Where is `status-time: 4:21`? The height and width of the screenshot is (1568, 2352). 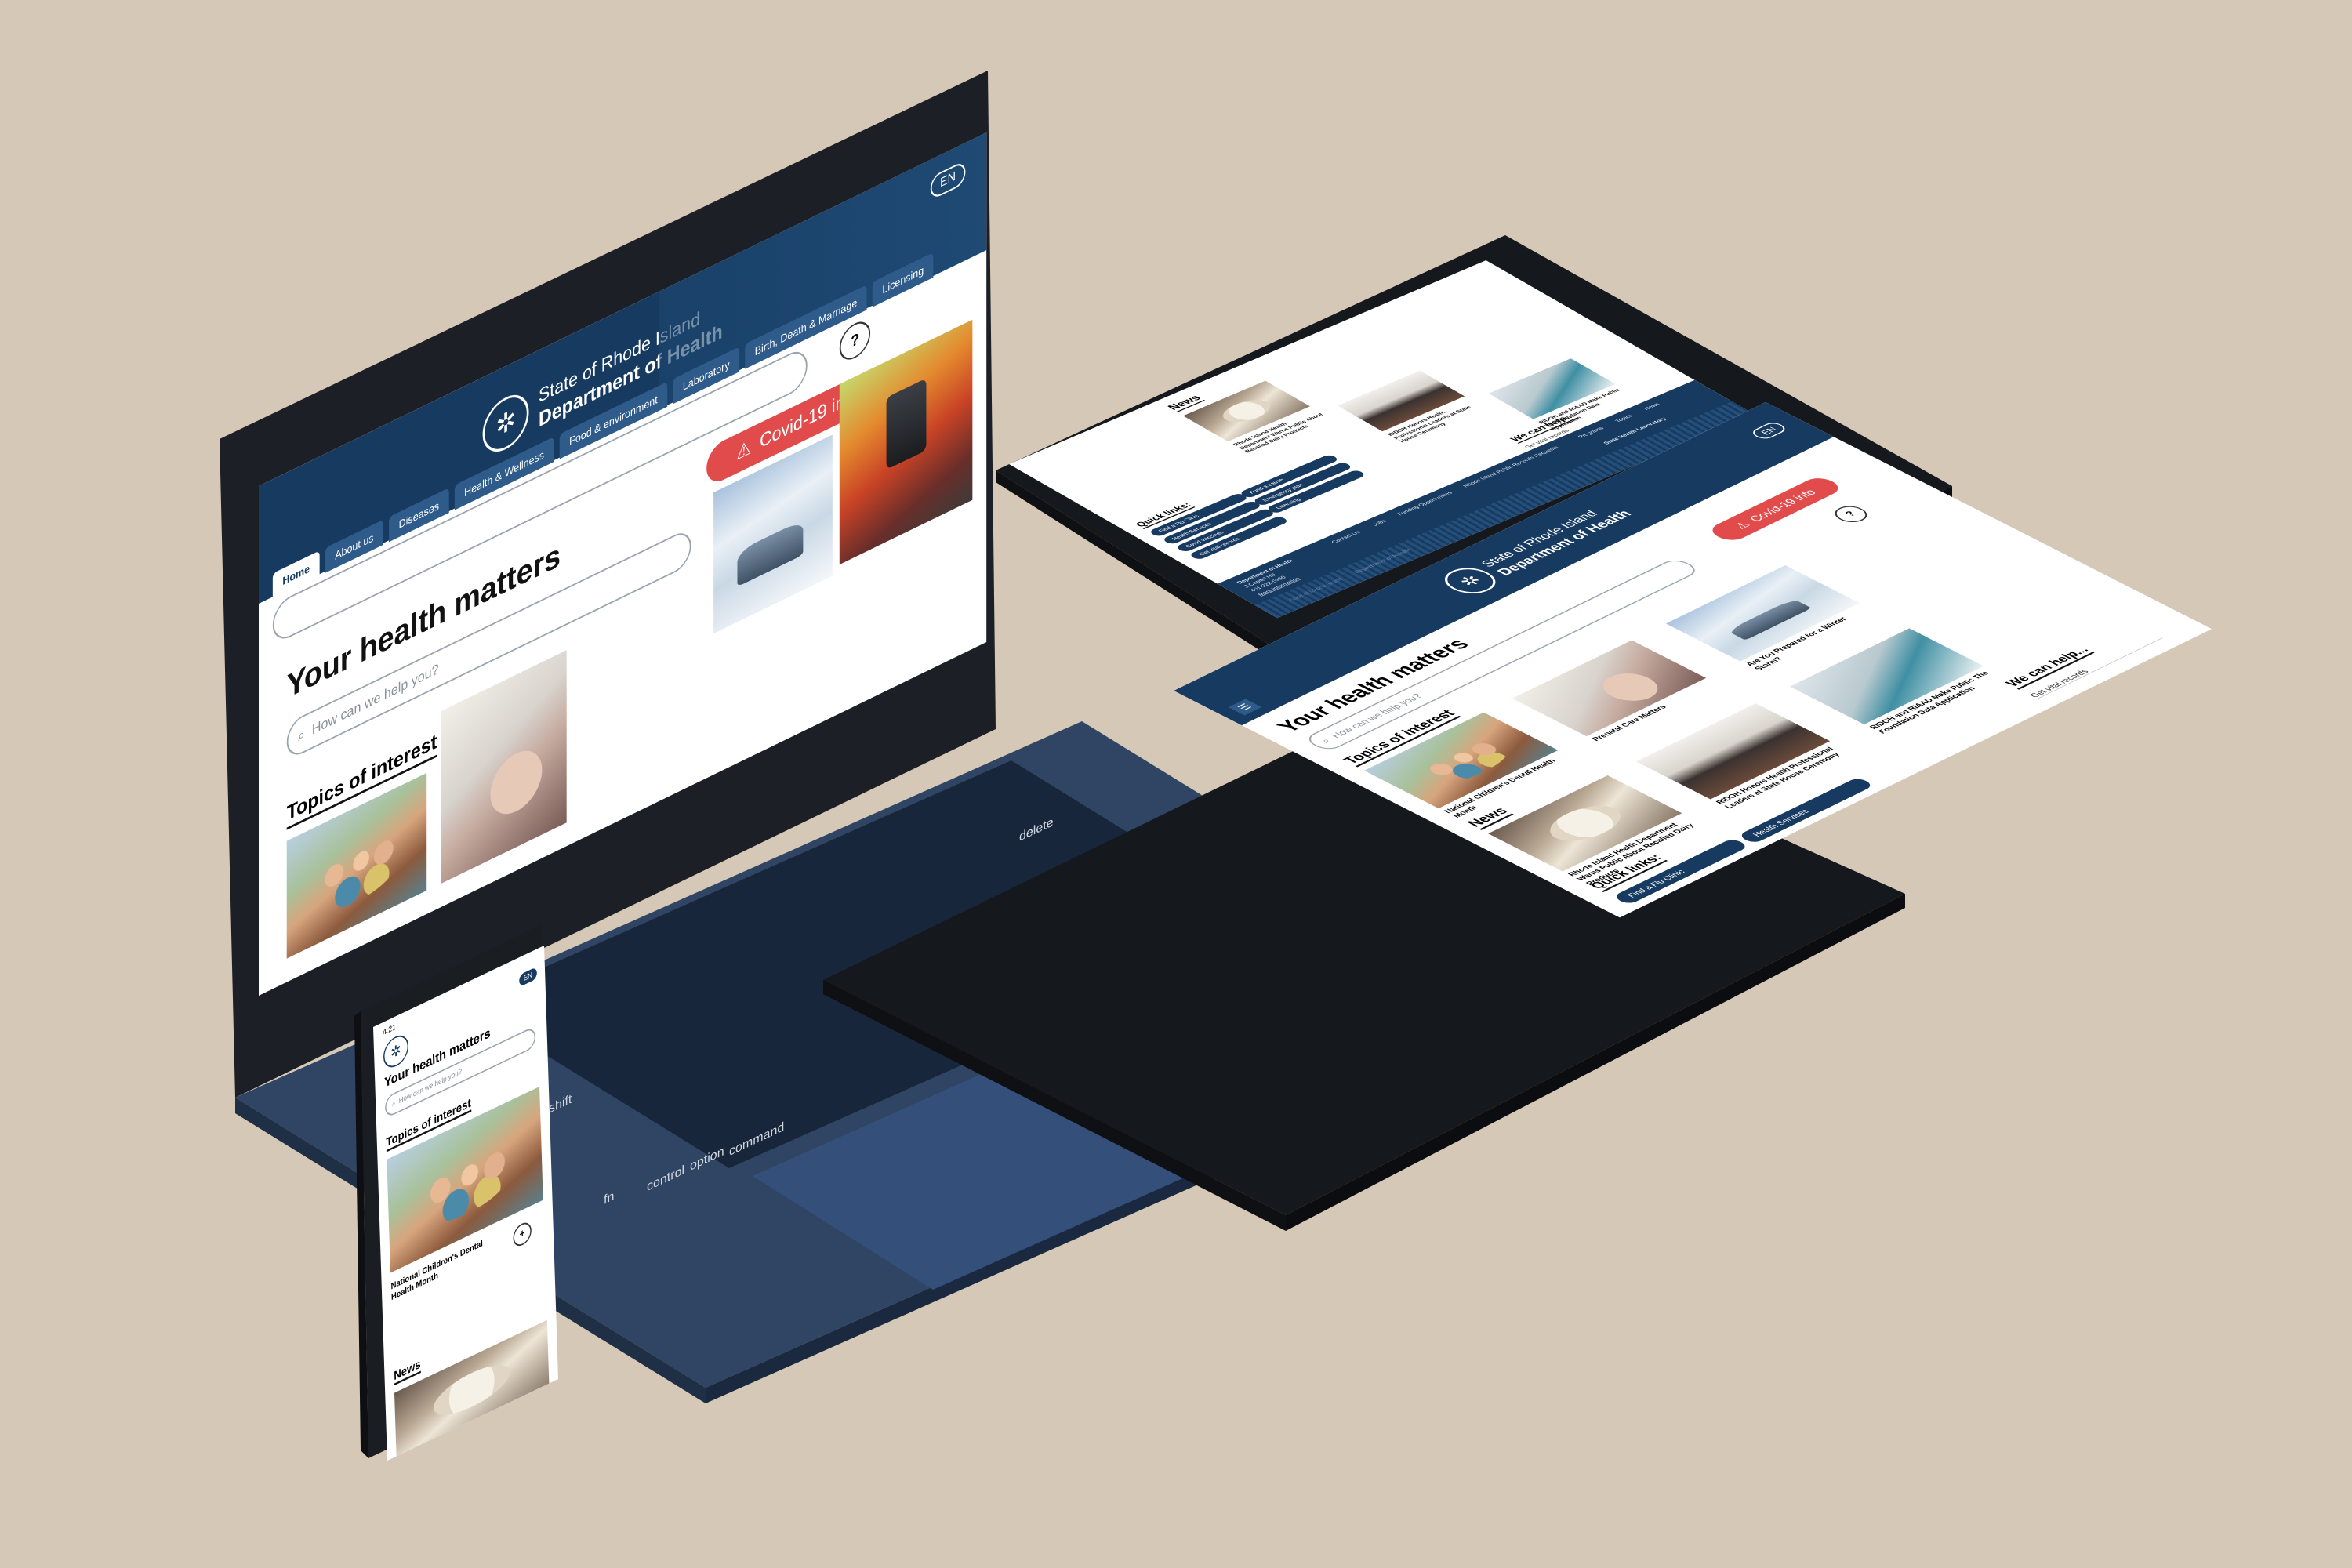 status-time: 4:21 is located at coordinates (389, 1030).